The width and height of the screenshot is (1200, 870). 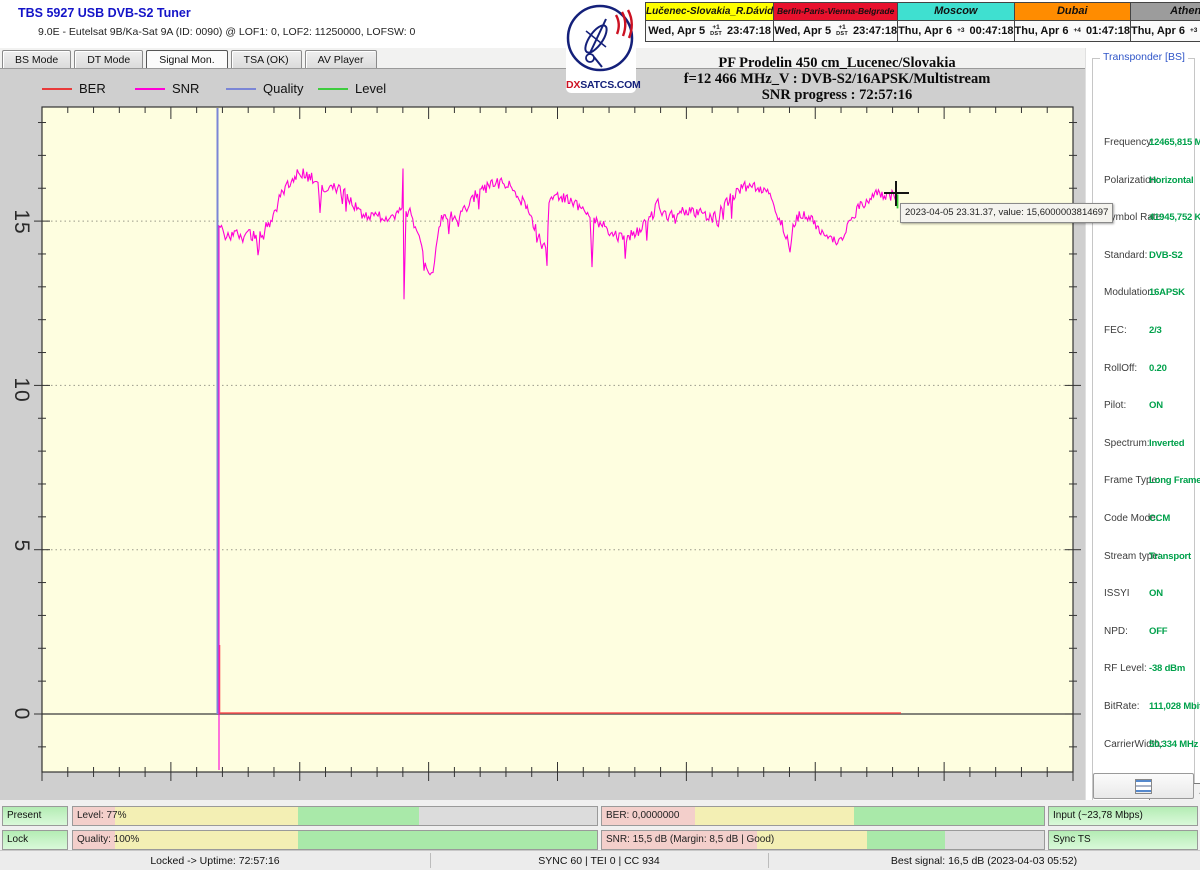 I want to click on clock-moscow: Moscow Thu, Apr 6 +3 00:47:18, so click(x=955, y=22).